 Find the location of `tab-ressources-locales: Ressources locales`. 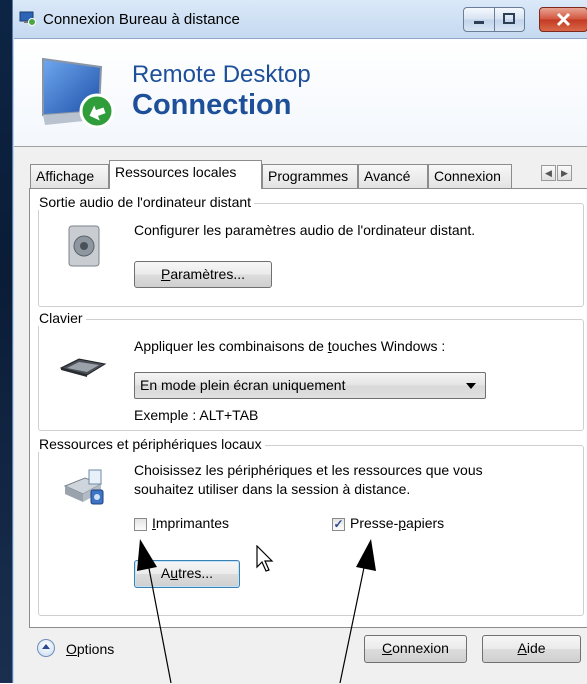

tab-ressources-locales: Ressources locales is located at coordinates (185, 174).